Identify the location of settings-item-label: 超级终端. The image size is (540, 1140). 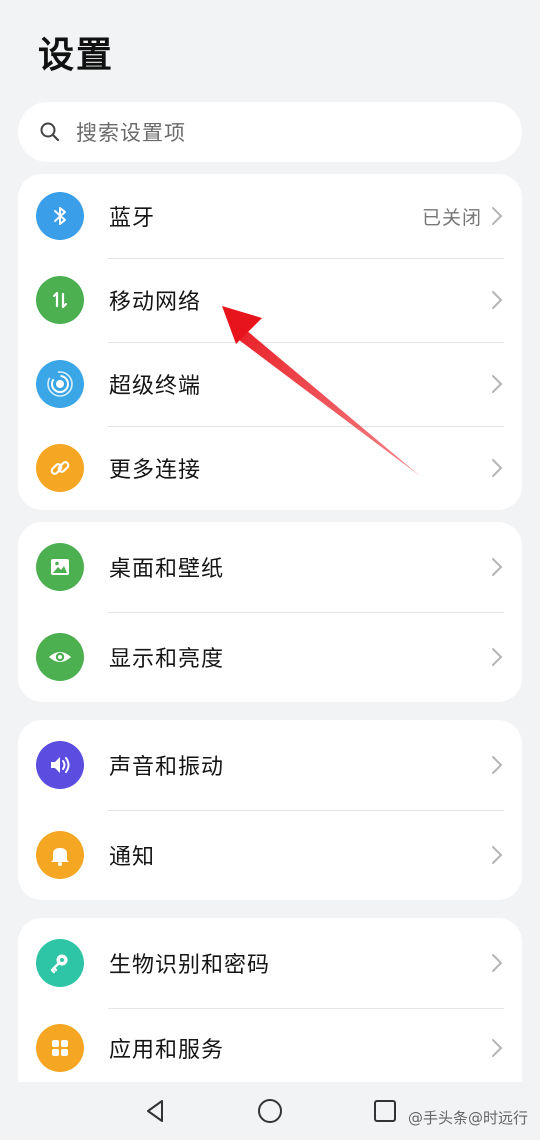
(155, 386).